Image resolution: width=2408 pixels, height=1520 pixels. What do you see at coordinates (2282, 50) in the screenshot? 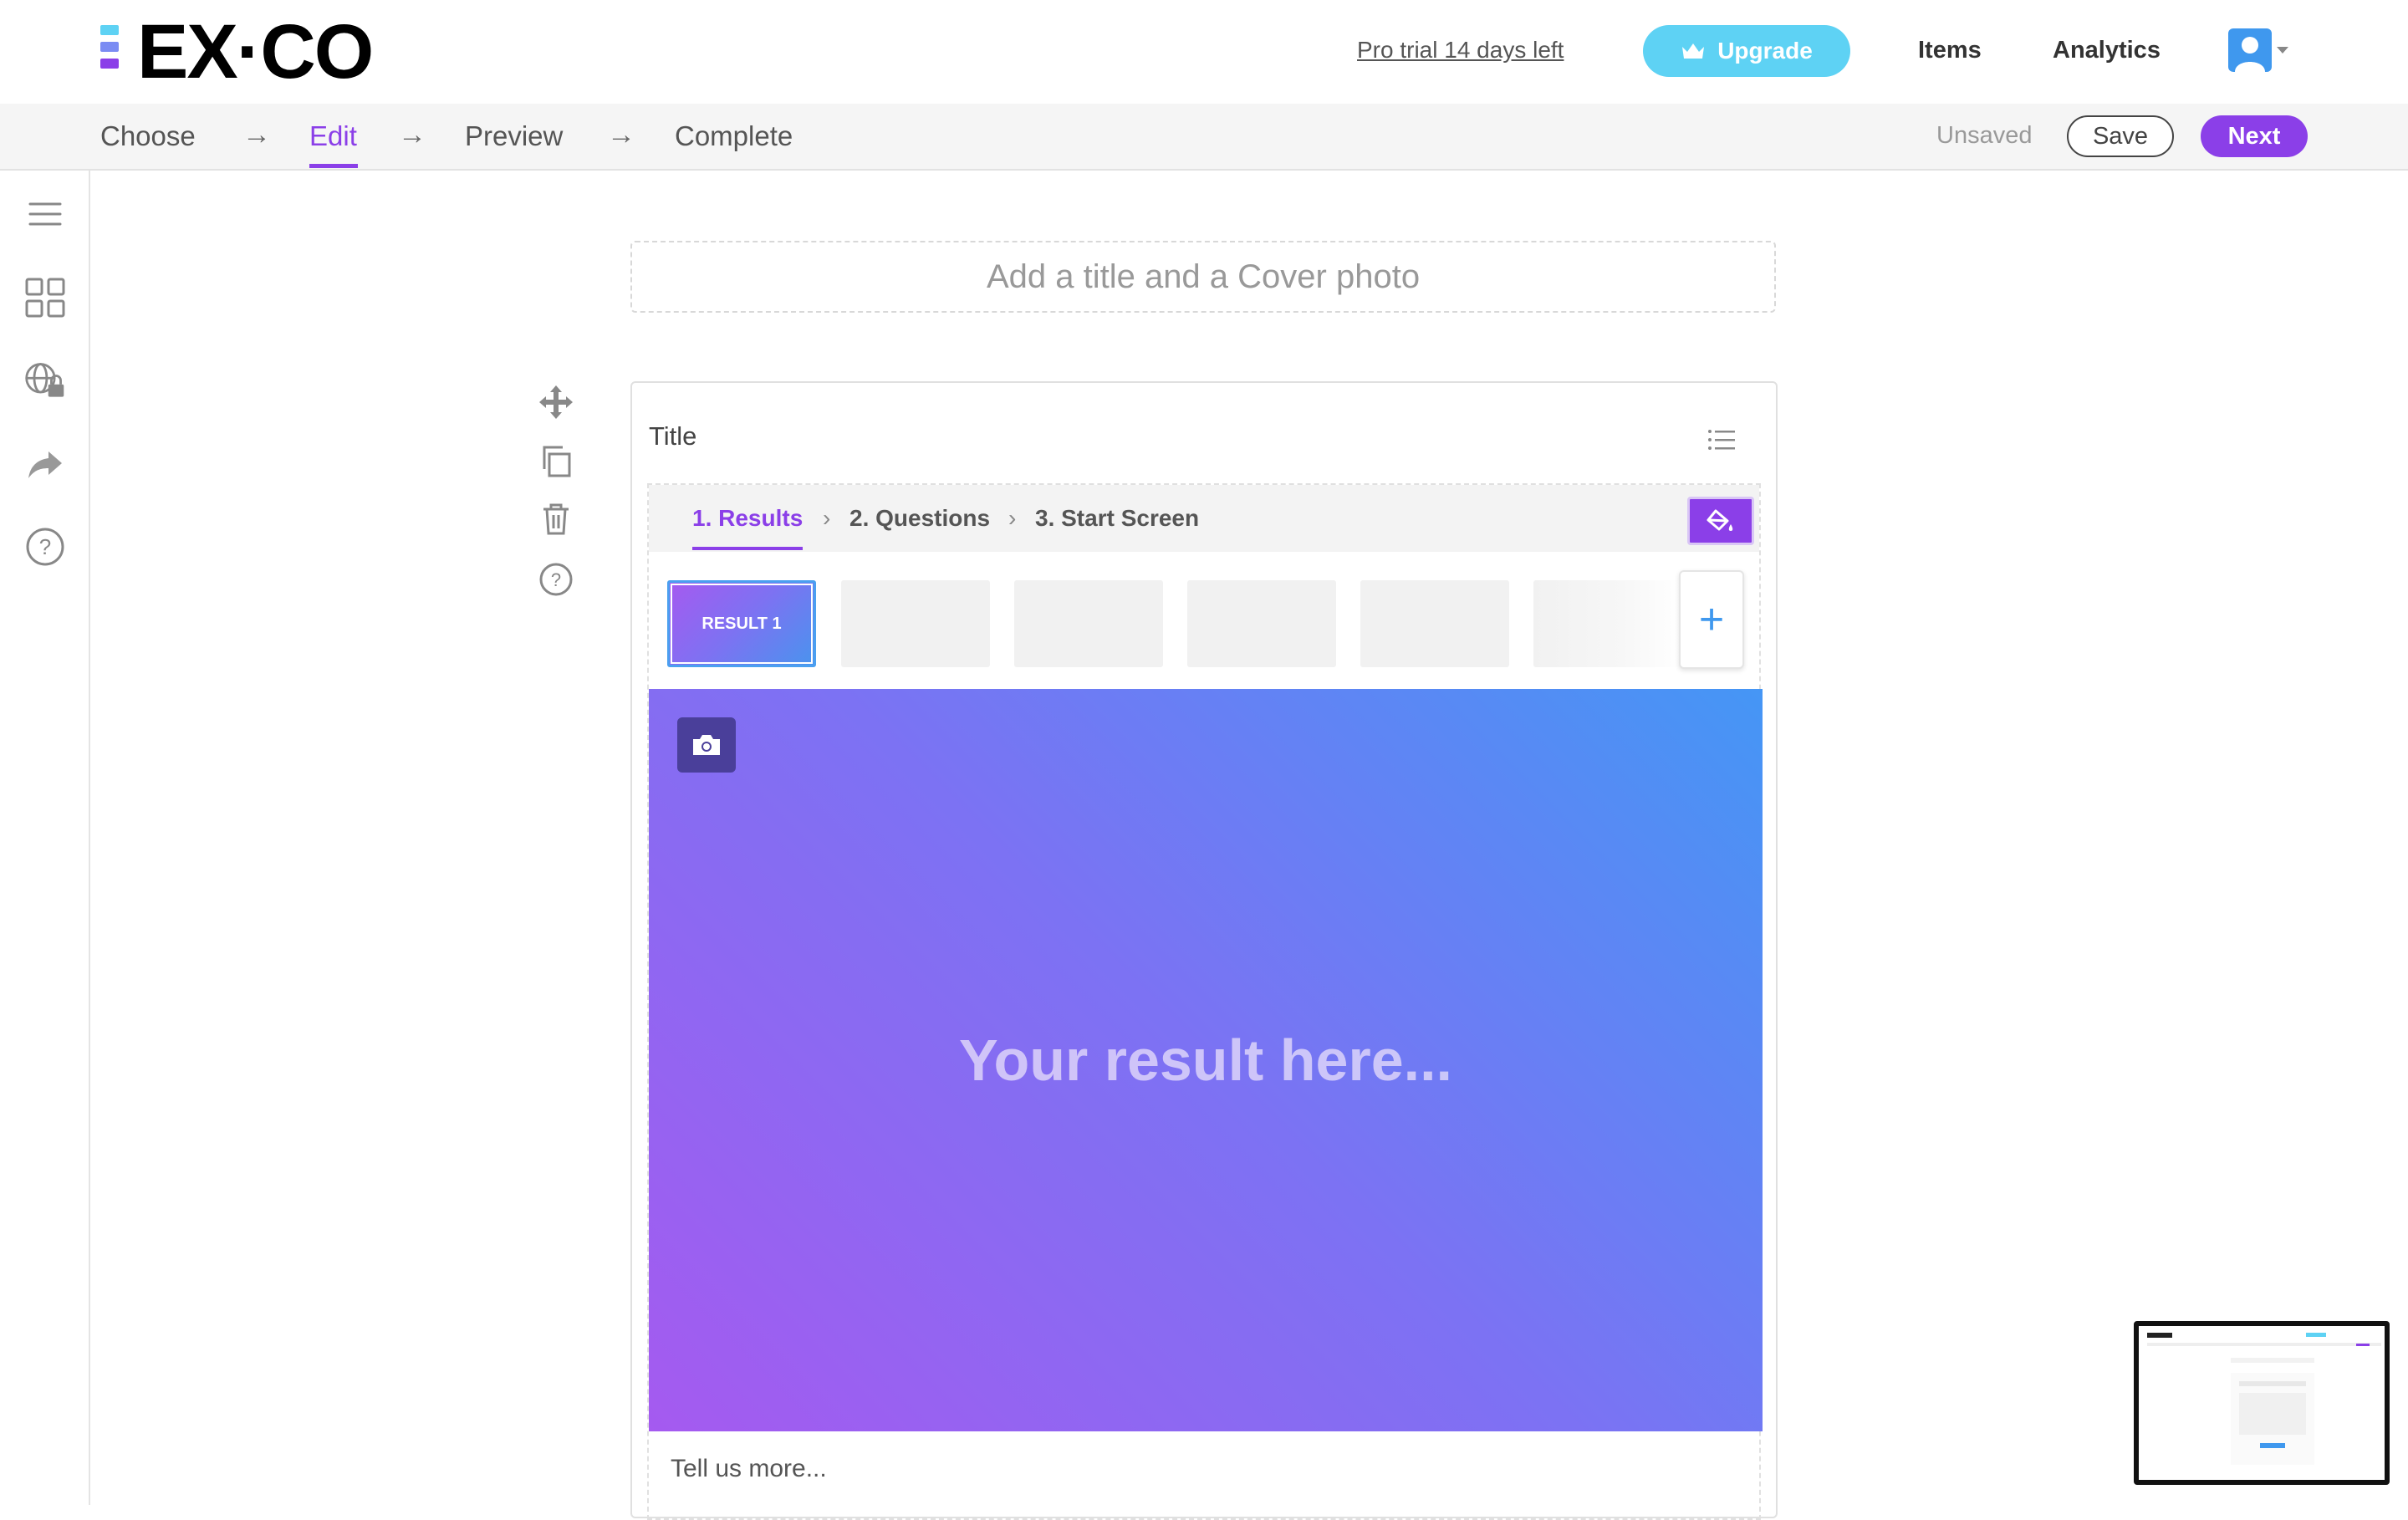
I see `chevron-down-icon` at bounding box center [2282, 50].